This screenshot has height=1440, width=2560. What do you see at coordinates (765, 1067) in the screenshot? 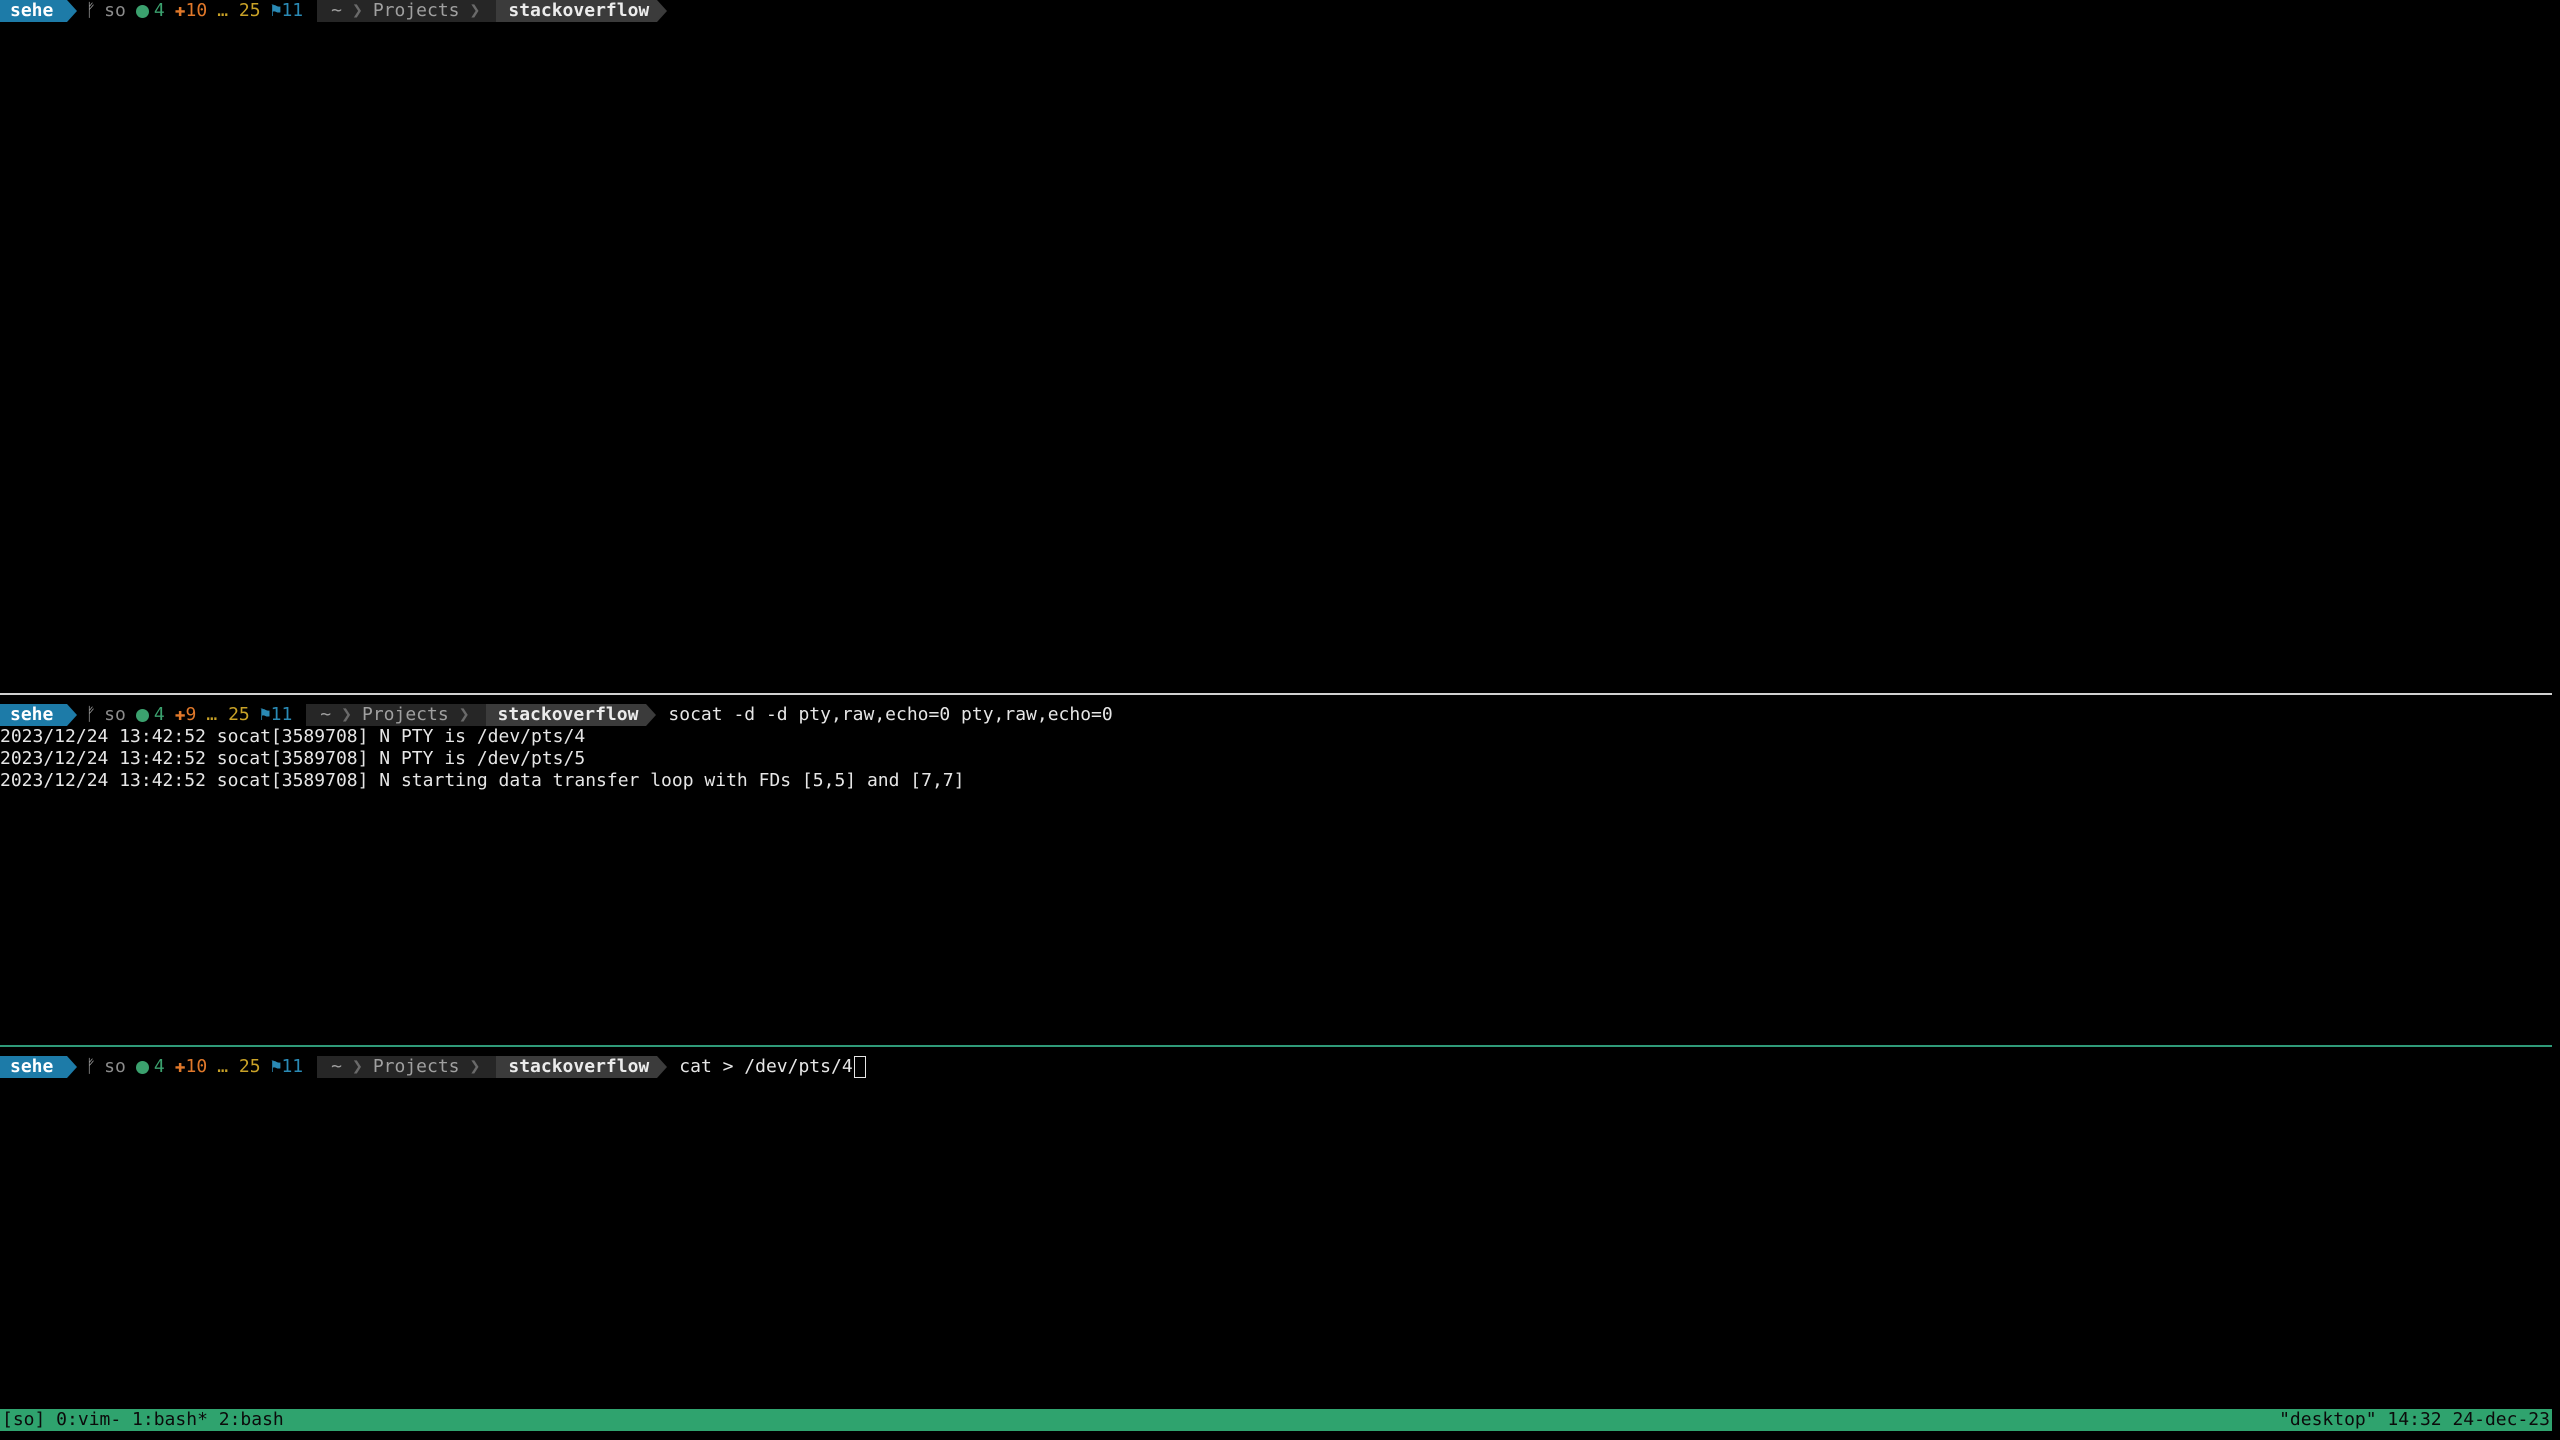
I see `command-input: cat > /dev/pts/4` at bounding box center [765, 1067].